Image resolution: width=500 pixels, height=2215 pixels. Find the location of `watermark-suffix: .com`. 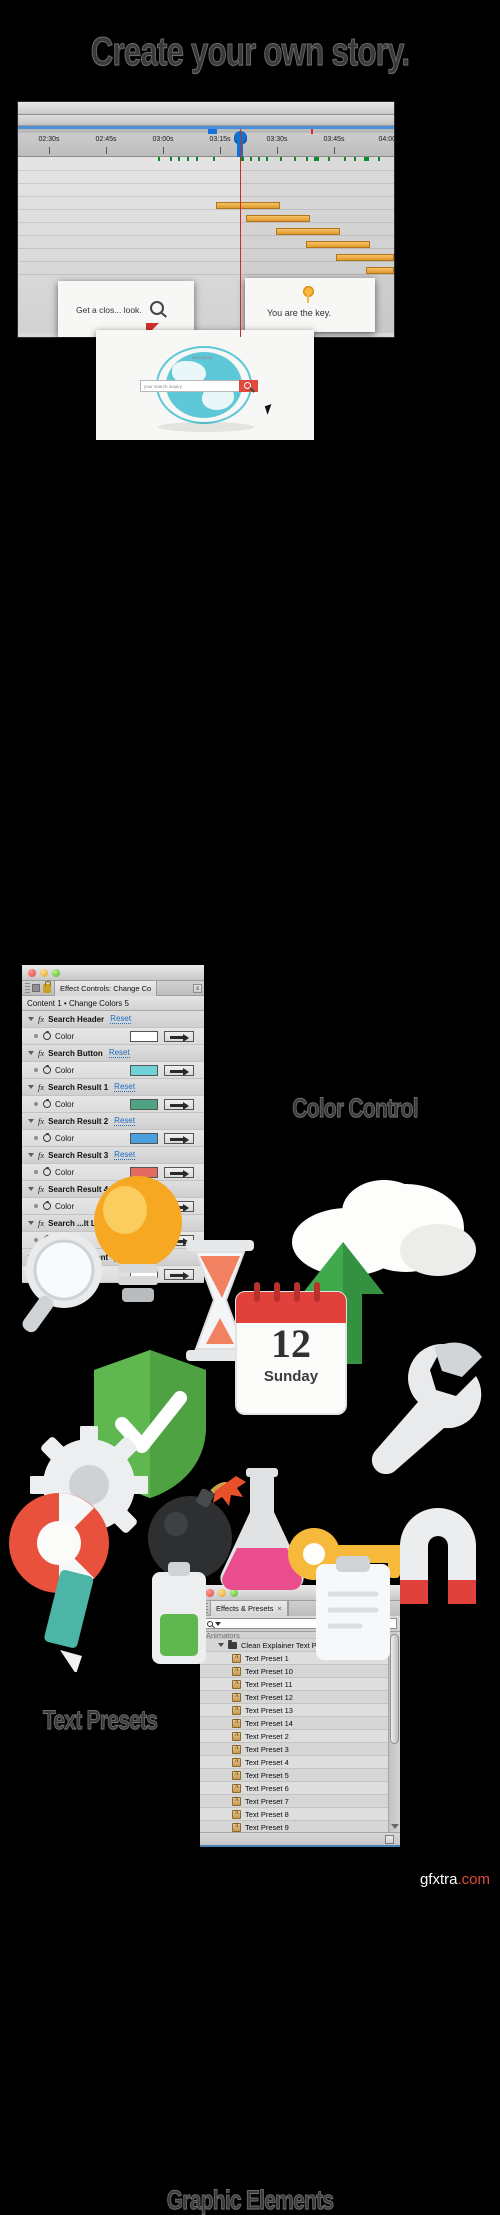

watermark-suffix: .com is located at coordinates (473, 1879).